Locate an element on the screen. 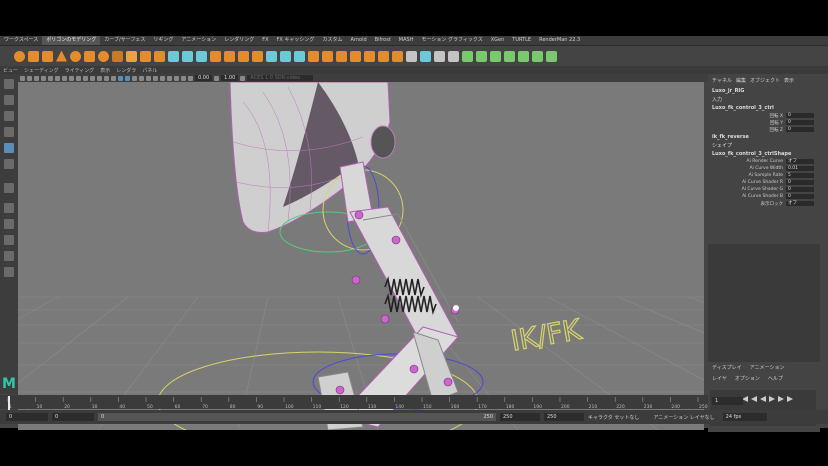  isolate-icon is located at coordinates (176, 78).